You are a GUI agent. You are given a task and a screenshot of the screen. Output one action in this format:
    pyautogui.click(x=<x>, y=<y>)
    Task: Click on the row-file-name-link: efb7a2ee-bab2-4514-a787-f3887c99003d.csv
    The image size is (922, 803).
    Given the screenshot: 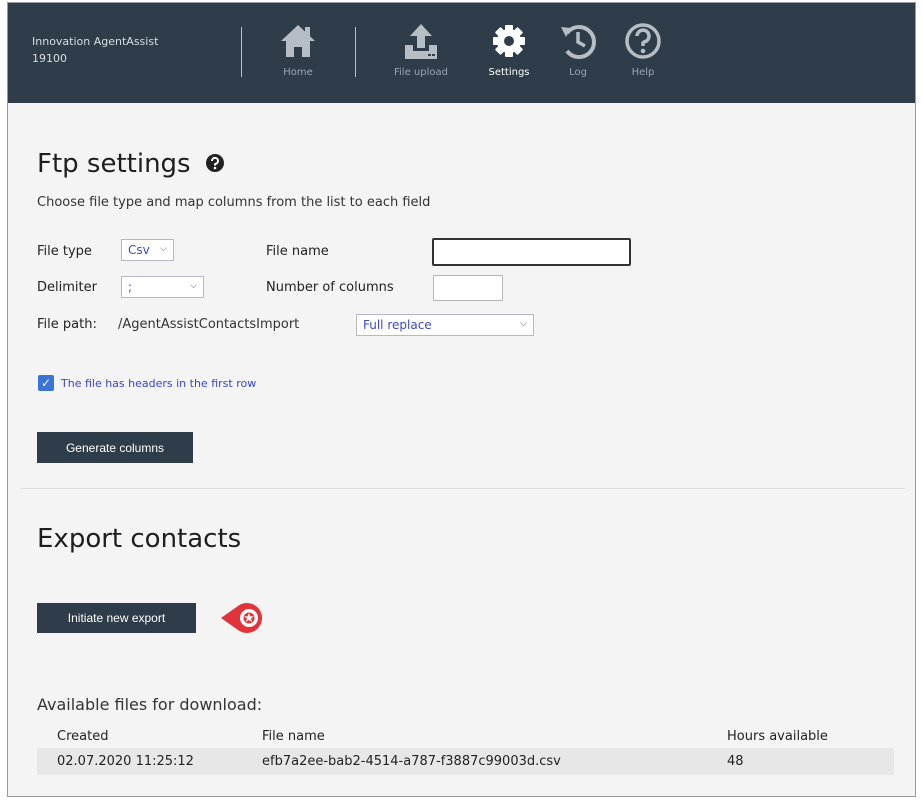 What is the action you would take?
    pyautogui.click(x=411, y=761)
    